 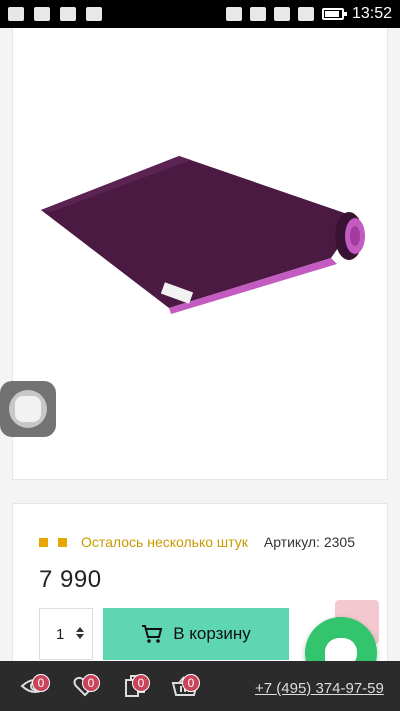 I want to click on compare-button: 0, so click(x=135, y=686).